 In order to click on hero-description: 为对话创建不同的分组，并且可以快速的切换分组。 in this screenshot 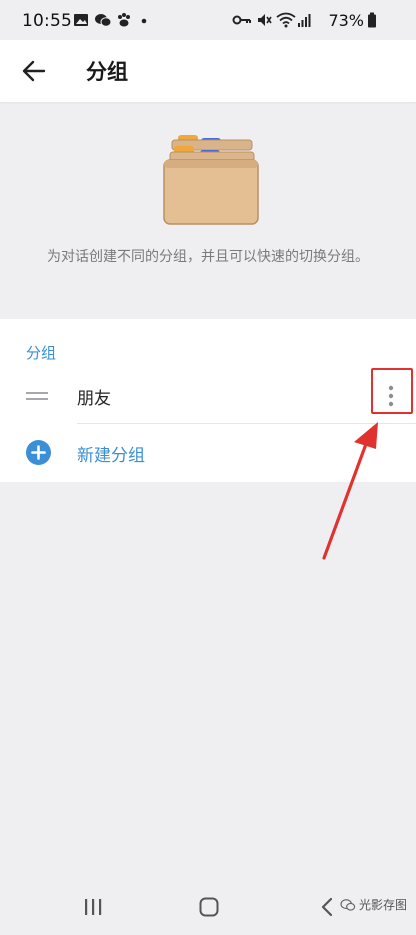, I will do `click(208, 257)`.